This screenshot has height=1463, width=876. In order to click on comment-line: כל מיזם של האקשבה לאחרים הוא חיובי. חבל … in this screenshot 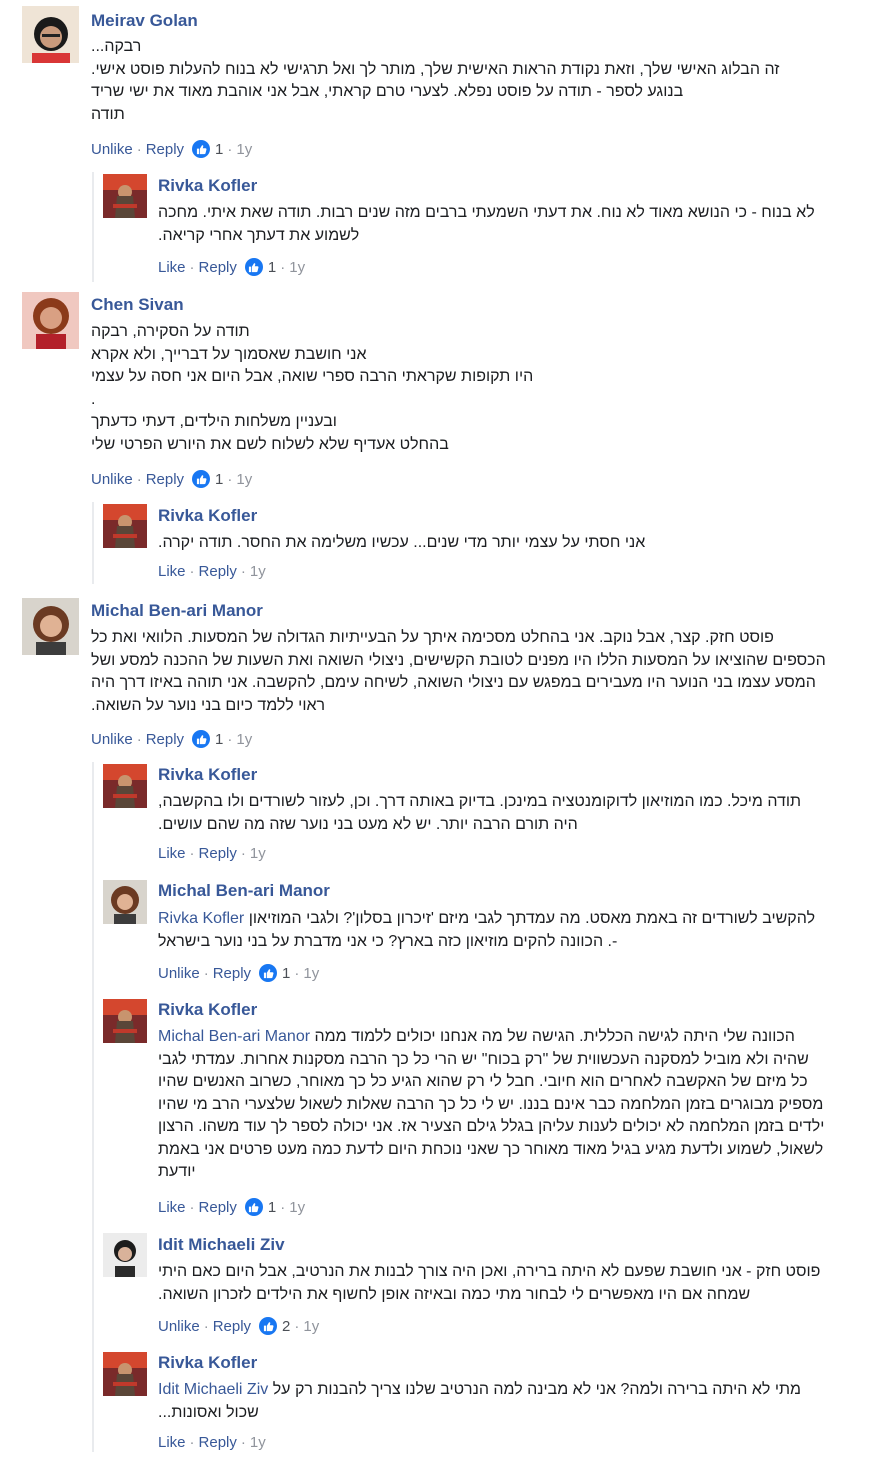, I will do `click(483, 1081)`.